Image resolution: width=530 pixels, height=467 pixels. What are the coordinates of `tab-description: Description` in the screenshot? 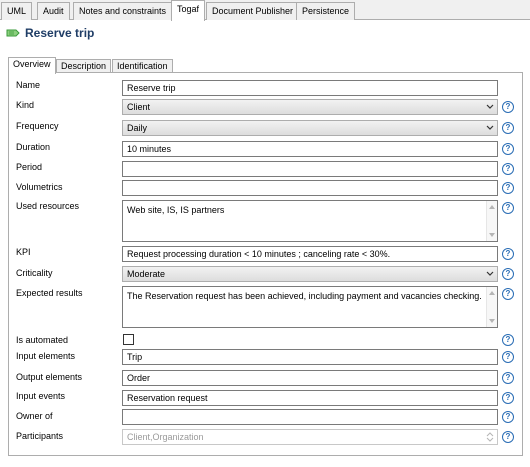 It's located at (84, 66).